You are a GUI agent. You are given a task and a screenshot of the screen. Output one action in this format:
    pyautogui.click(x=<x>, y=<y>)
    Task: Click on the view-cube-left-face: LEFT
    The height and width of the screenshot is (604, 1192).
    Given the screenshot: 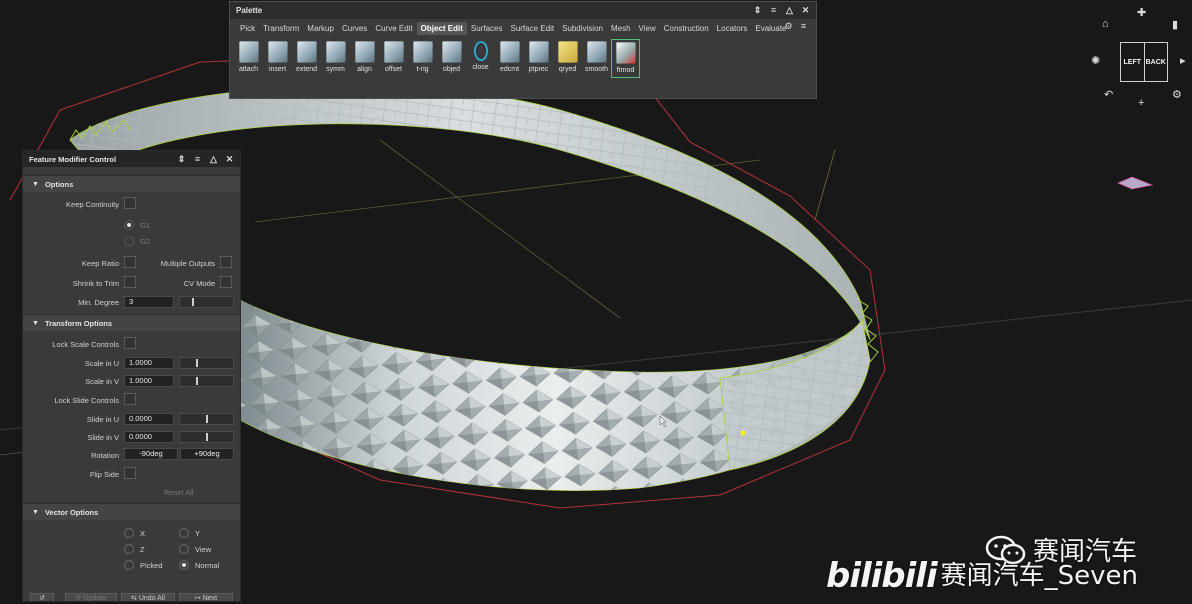 What is the action you would take?
    pyautogui.click(x=1133, y=62)
    